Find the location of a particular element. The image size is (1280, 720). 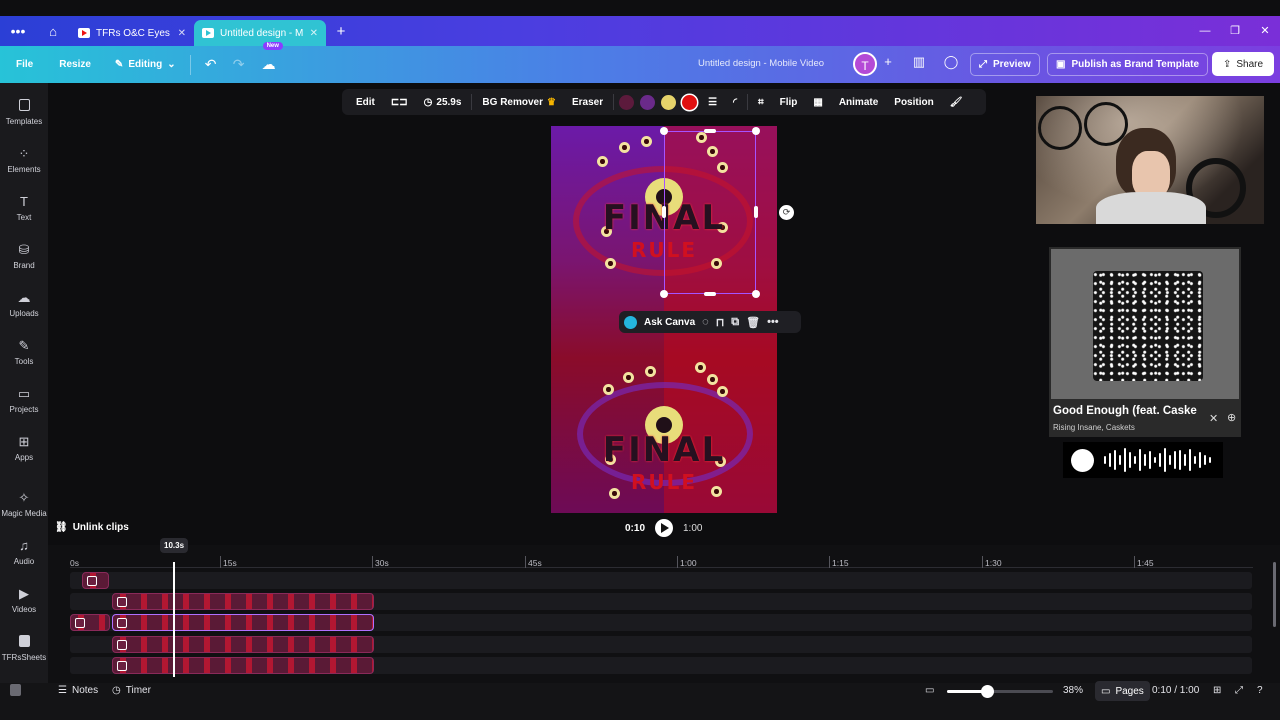

resize-button: Resize is located at coordinates (75, 64).